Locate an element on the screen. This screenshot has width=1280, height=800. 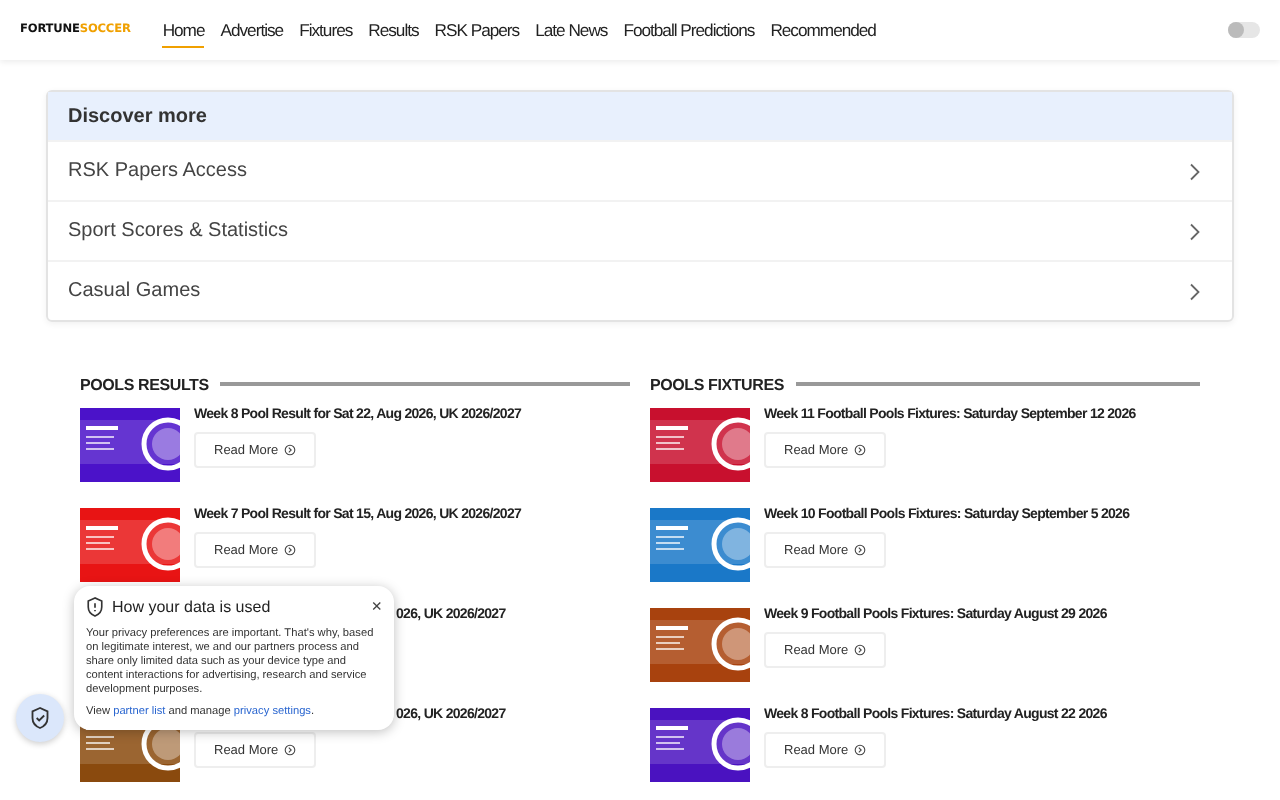
nav-link: Results is located at coordinates (393, 30).